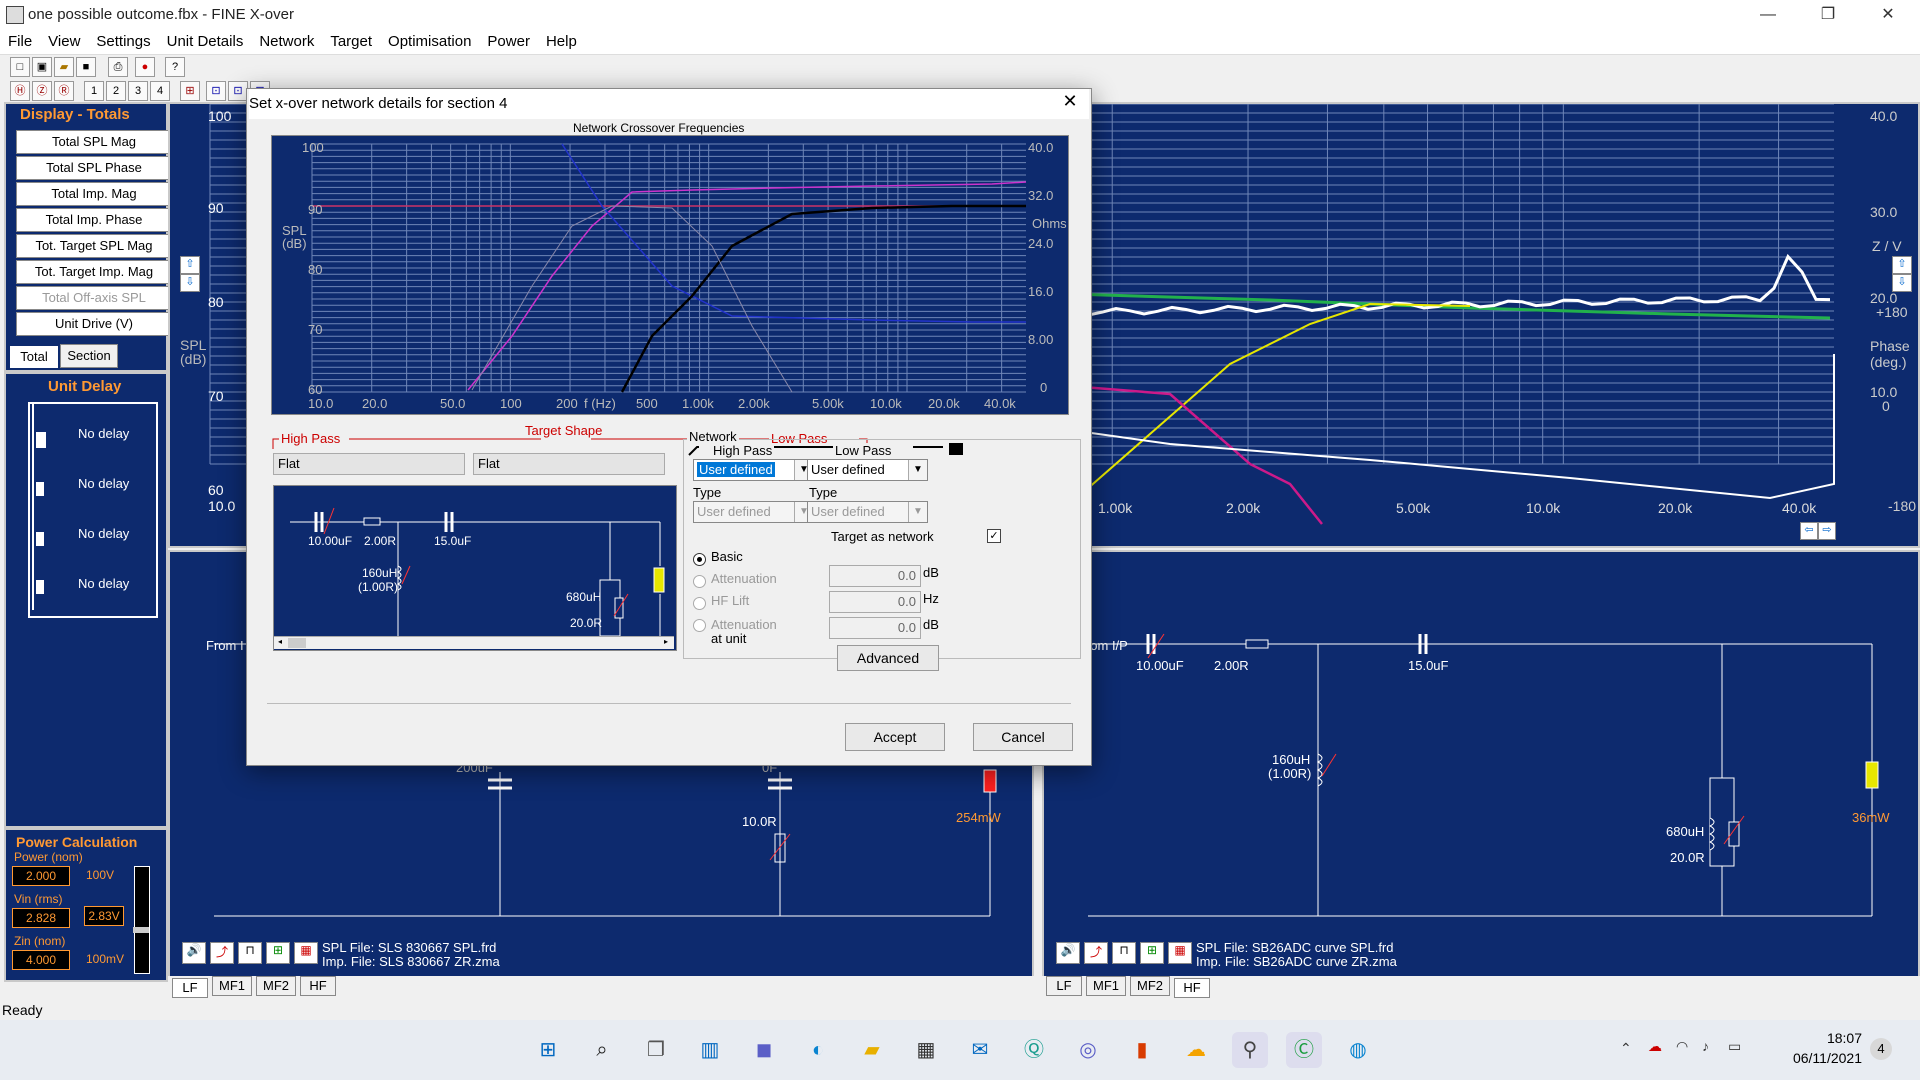  I want to click on close-window-button: ✕, so click(1888, 15).